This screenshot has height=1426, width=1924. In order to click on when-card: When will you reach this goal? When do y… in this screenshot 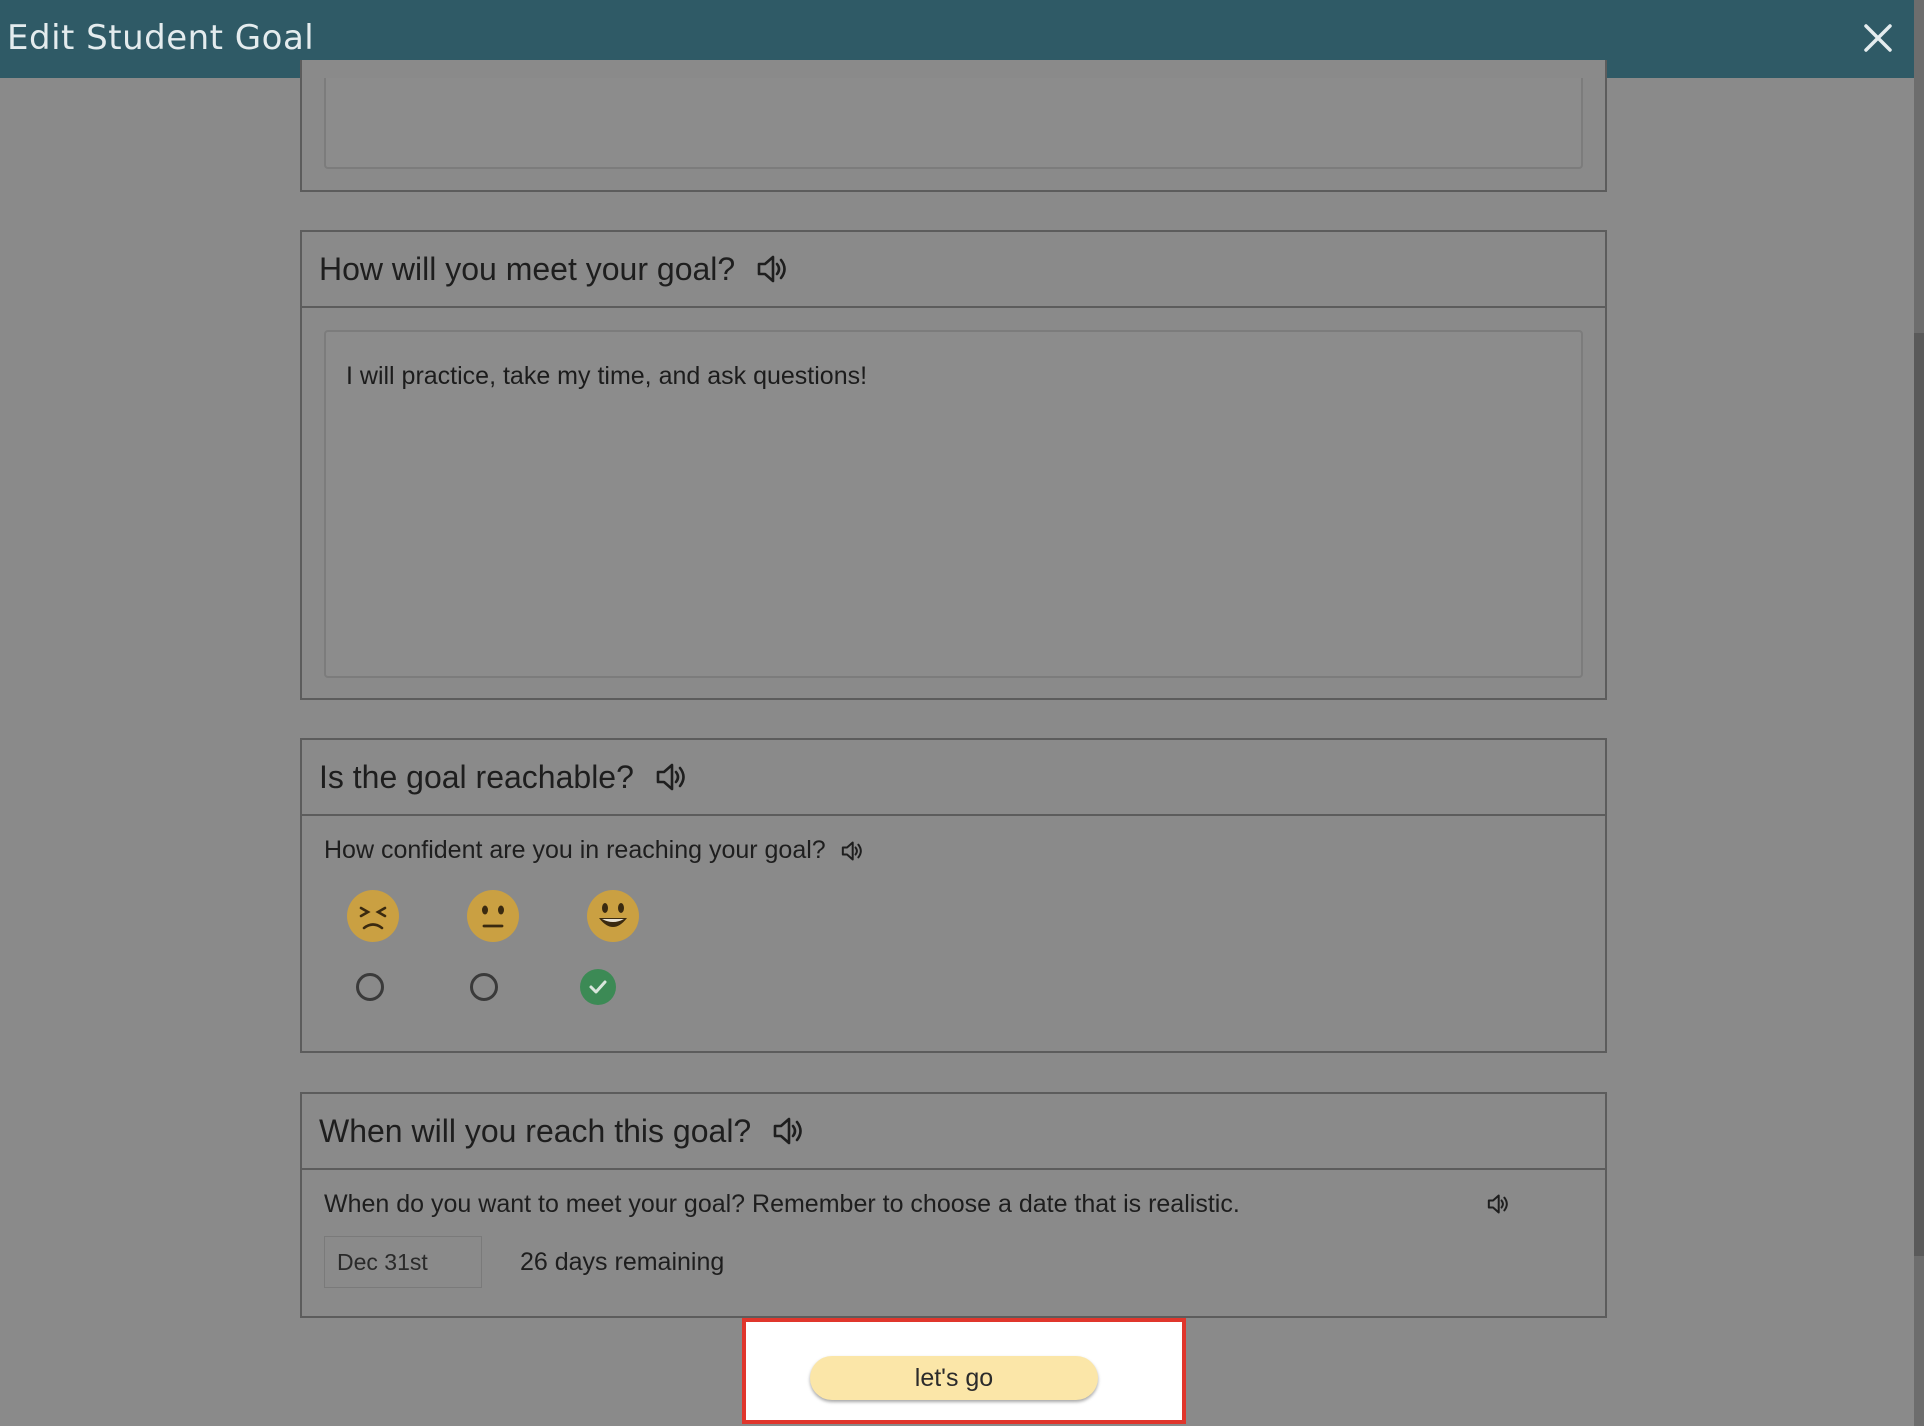, I will do `click(953, 1205)`.